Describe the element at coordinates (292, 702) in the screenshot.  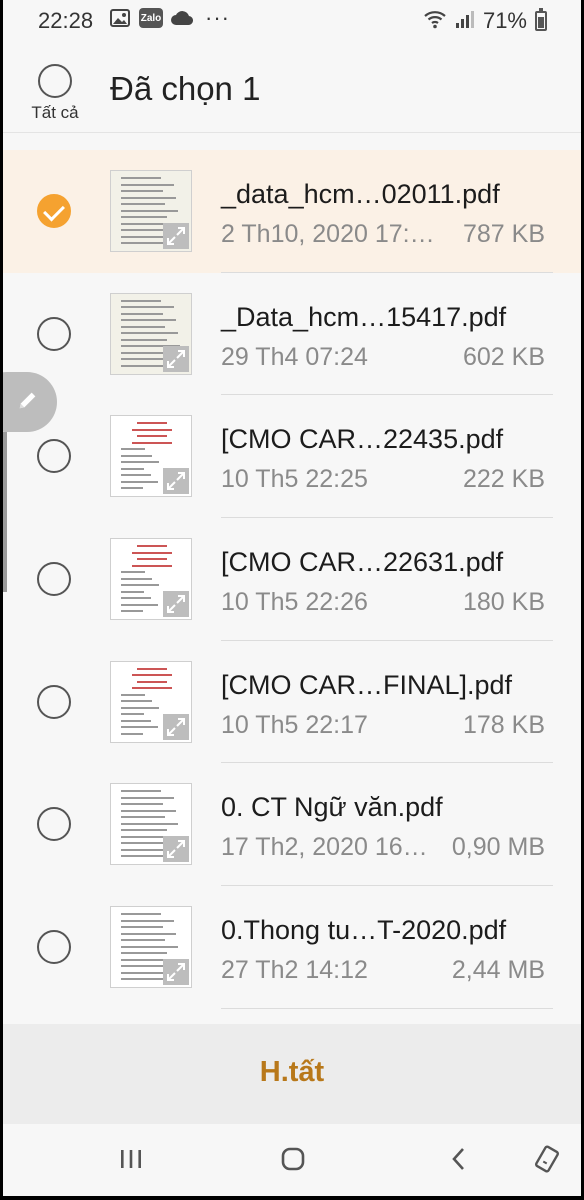
I see `file-row: [CMO CAR…FINAL].pdf 10 Th5 22:17 178 KB` at that location.